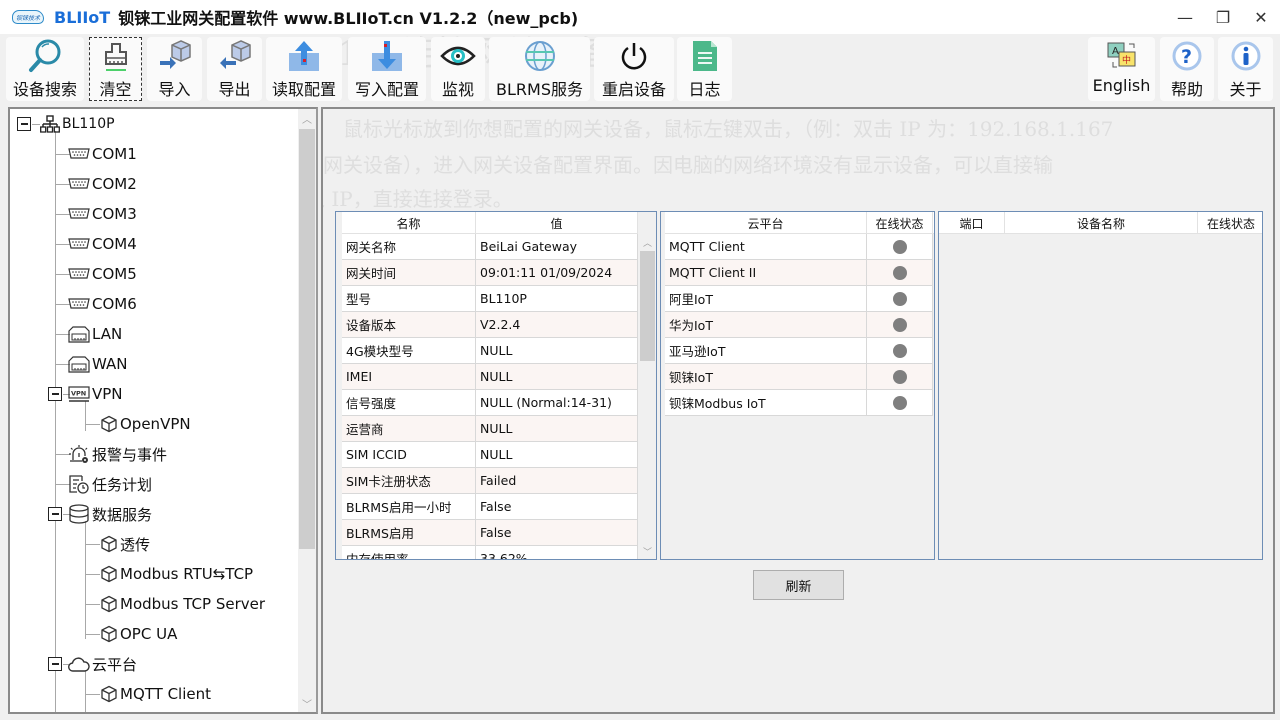 Image resolution: width=1280 pixels, height=720 pixels. I want to click on header-device-name: 设备名称, so click(1101, 223).